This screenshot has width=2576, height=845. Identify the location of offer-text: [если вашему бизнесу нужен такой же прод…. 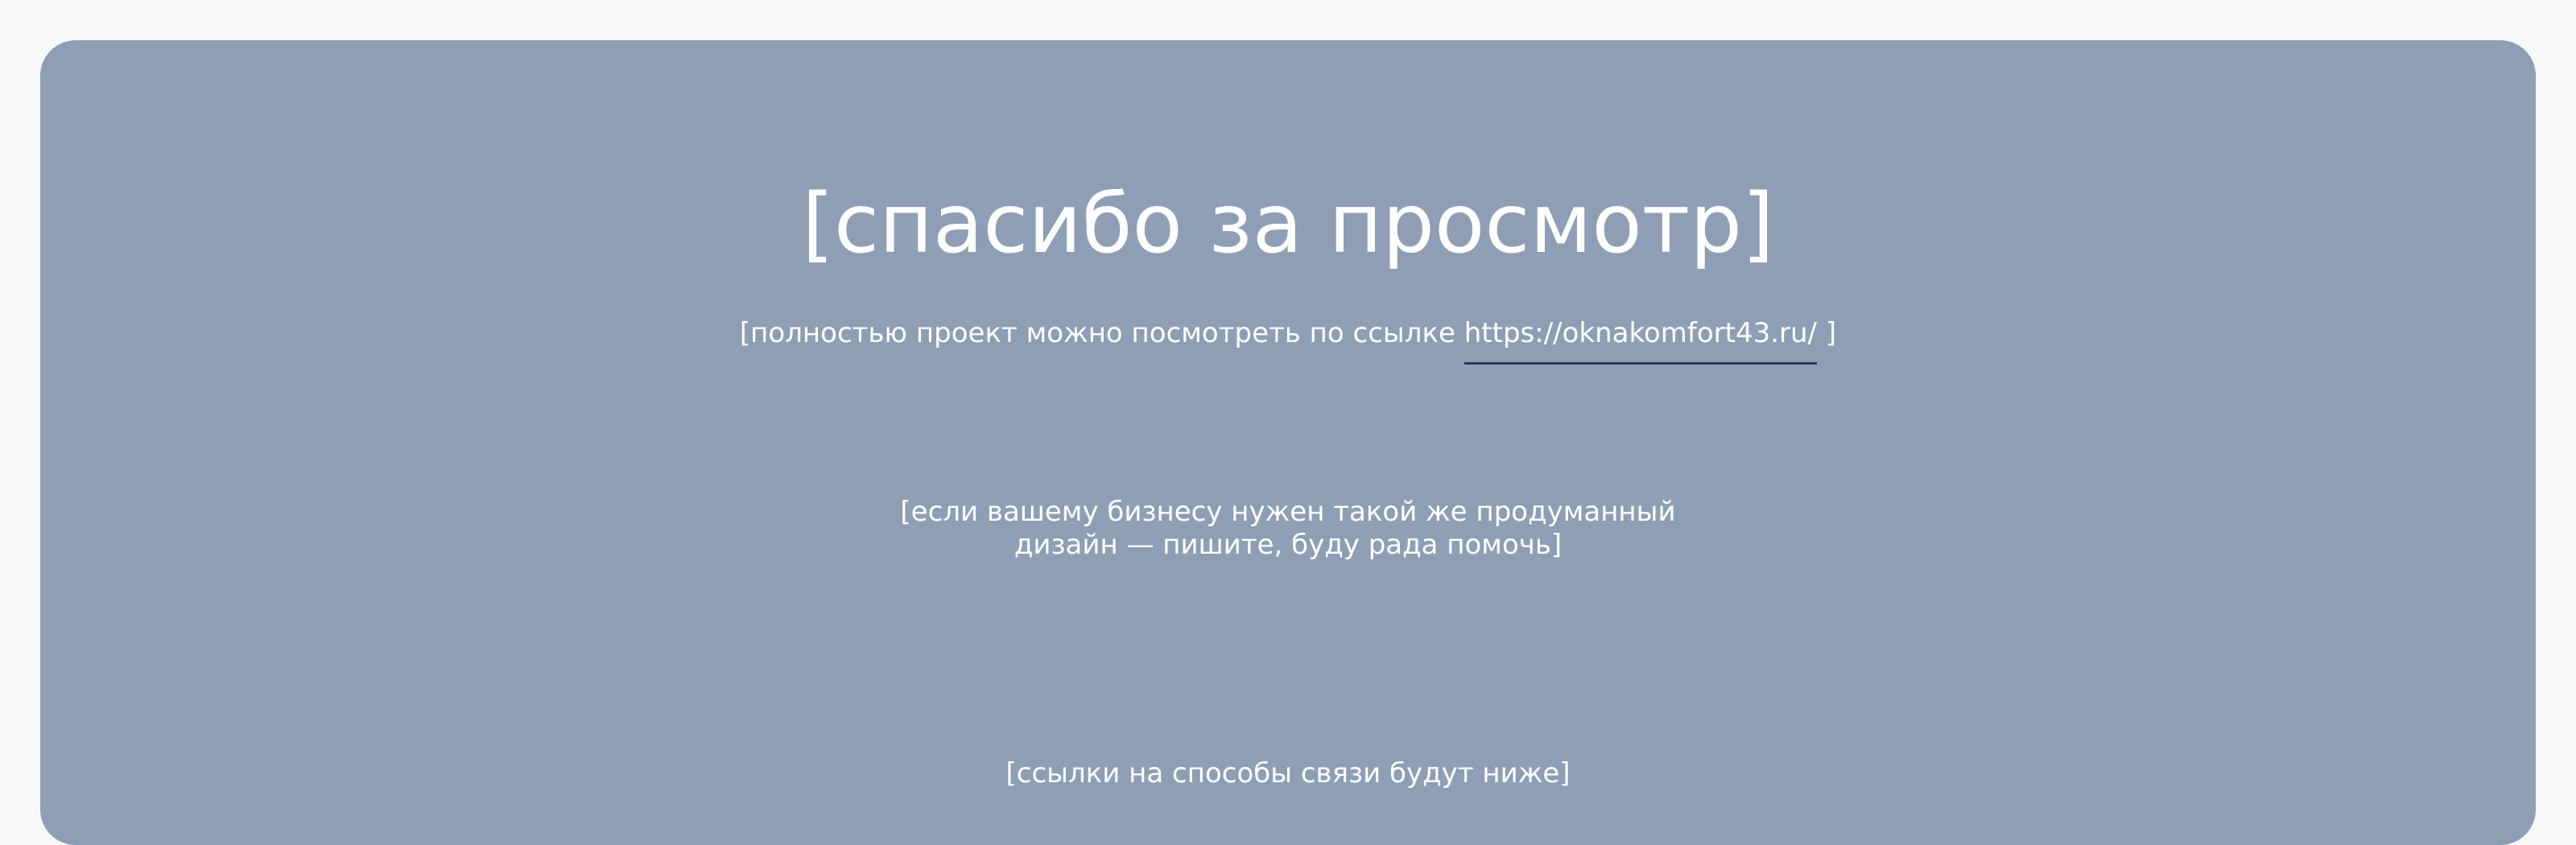
(1288, 529).